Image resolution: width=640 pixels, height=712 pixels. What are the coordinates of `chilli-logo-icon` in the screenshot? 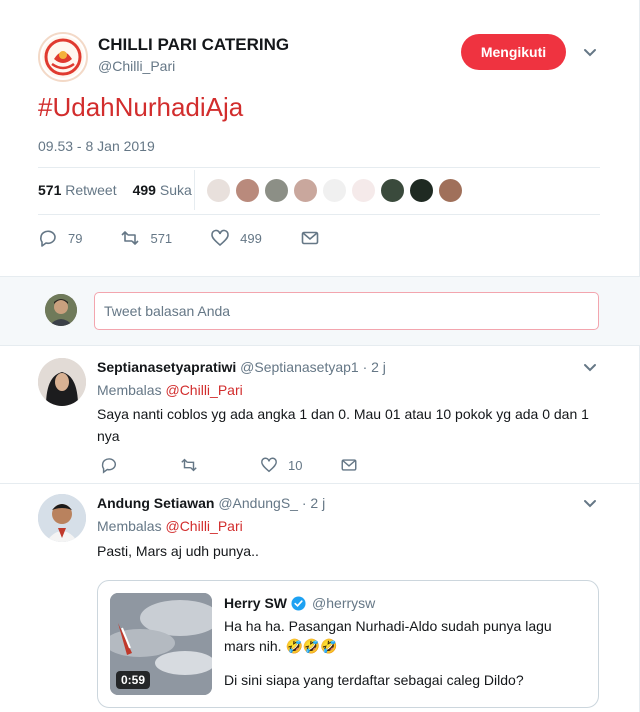 It's located at (63, 57).